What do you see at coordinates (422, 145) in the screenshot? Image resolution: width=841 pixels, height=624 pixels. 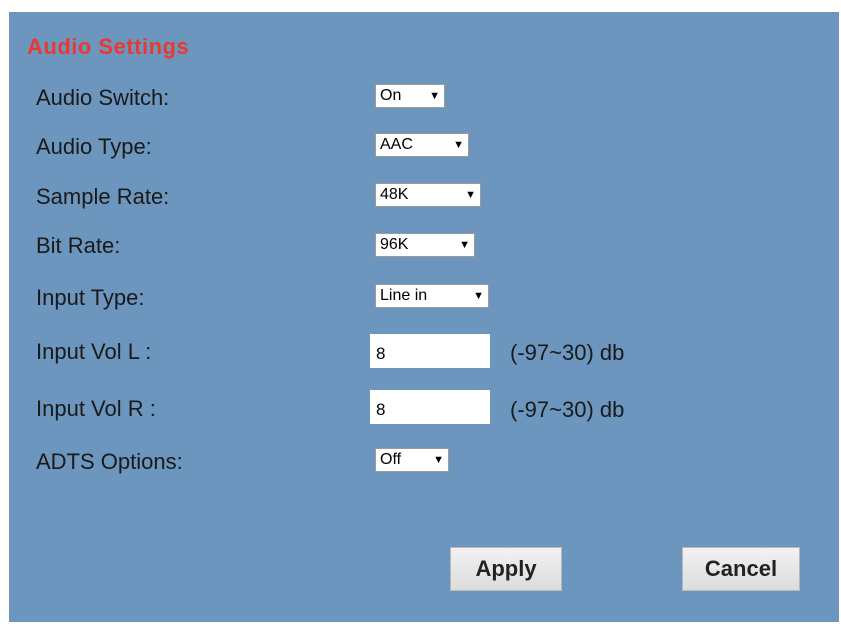 I see `audio-type-select: AAC ▼` at bounding box center [422, 145].